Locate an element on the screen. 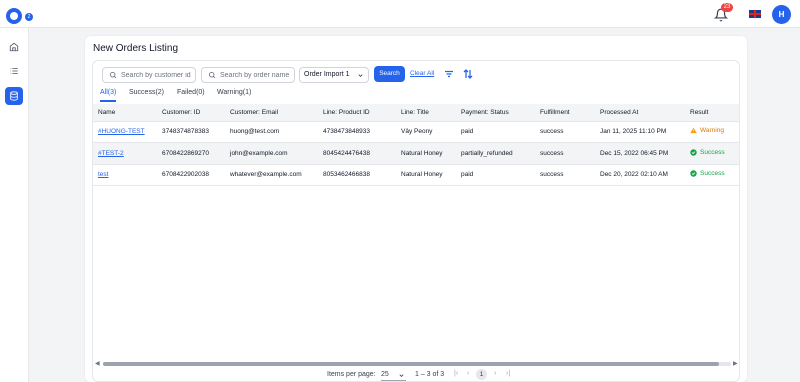 The width and height of the screenshot is (800, 382). result-badge: Warning is located at coordinates (707, 130).